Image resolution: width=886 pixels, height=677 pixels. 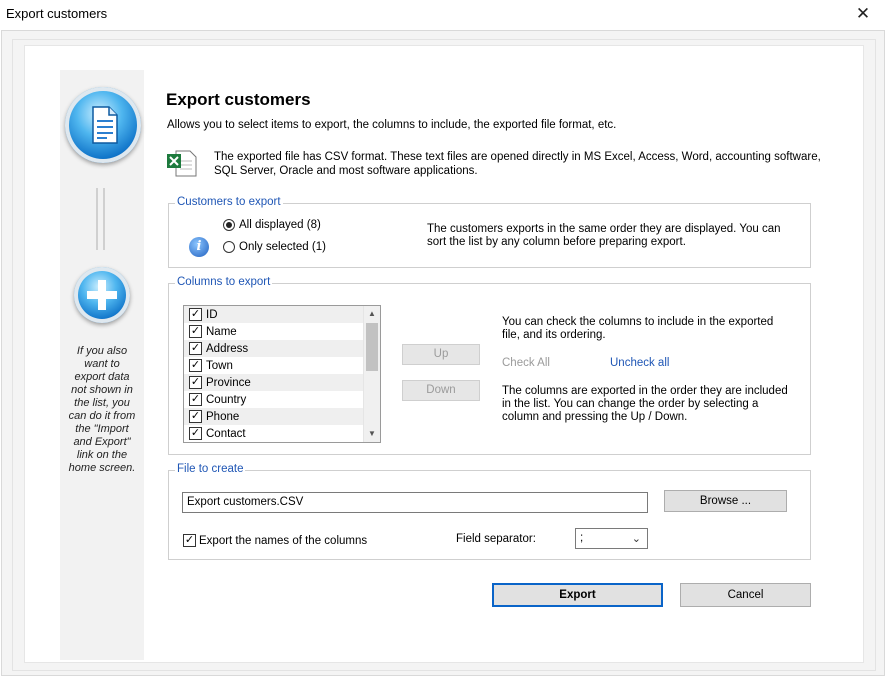 What do you see at coordinates (372, 434) in the screenshot?
I see `scroll-down-icon: ▼` at bounding box center [372, 434].